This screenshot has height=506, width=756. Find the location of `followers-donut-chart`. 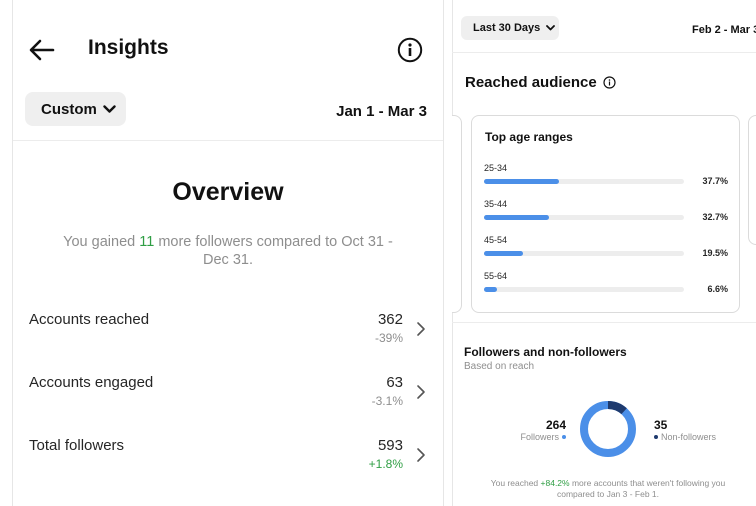

followers-donut-chart is located at coordinates (608, 429).